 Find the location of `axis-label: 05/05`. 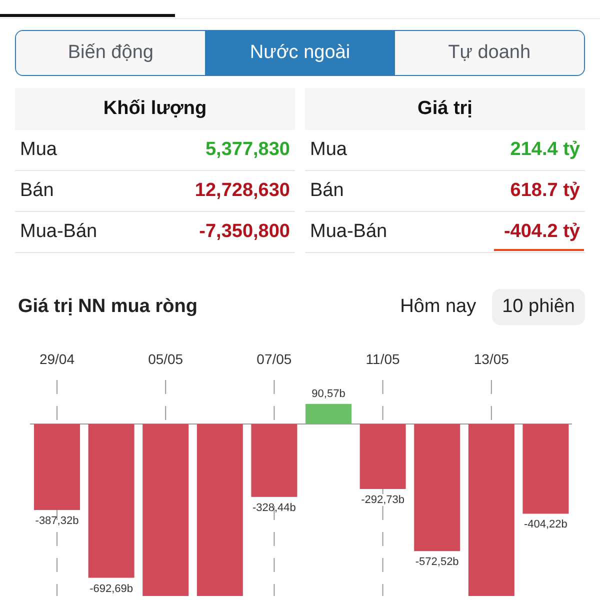

axis-label: 05/05 is located at coordinates (166, 359).